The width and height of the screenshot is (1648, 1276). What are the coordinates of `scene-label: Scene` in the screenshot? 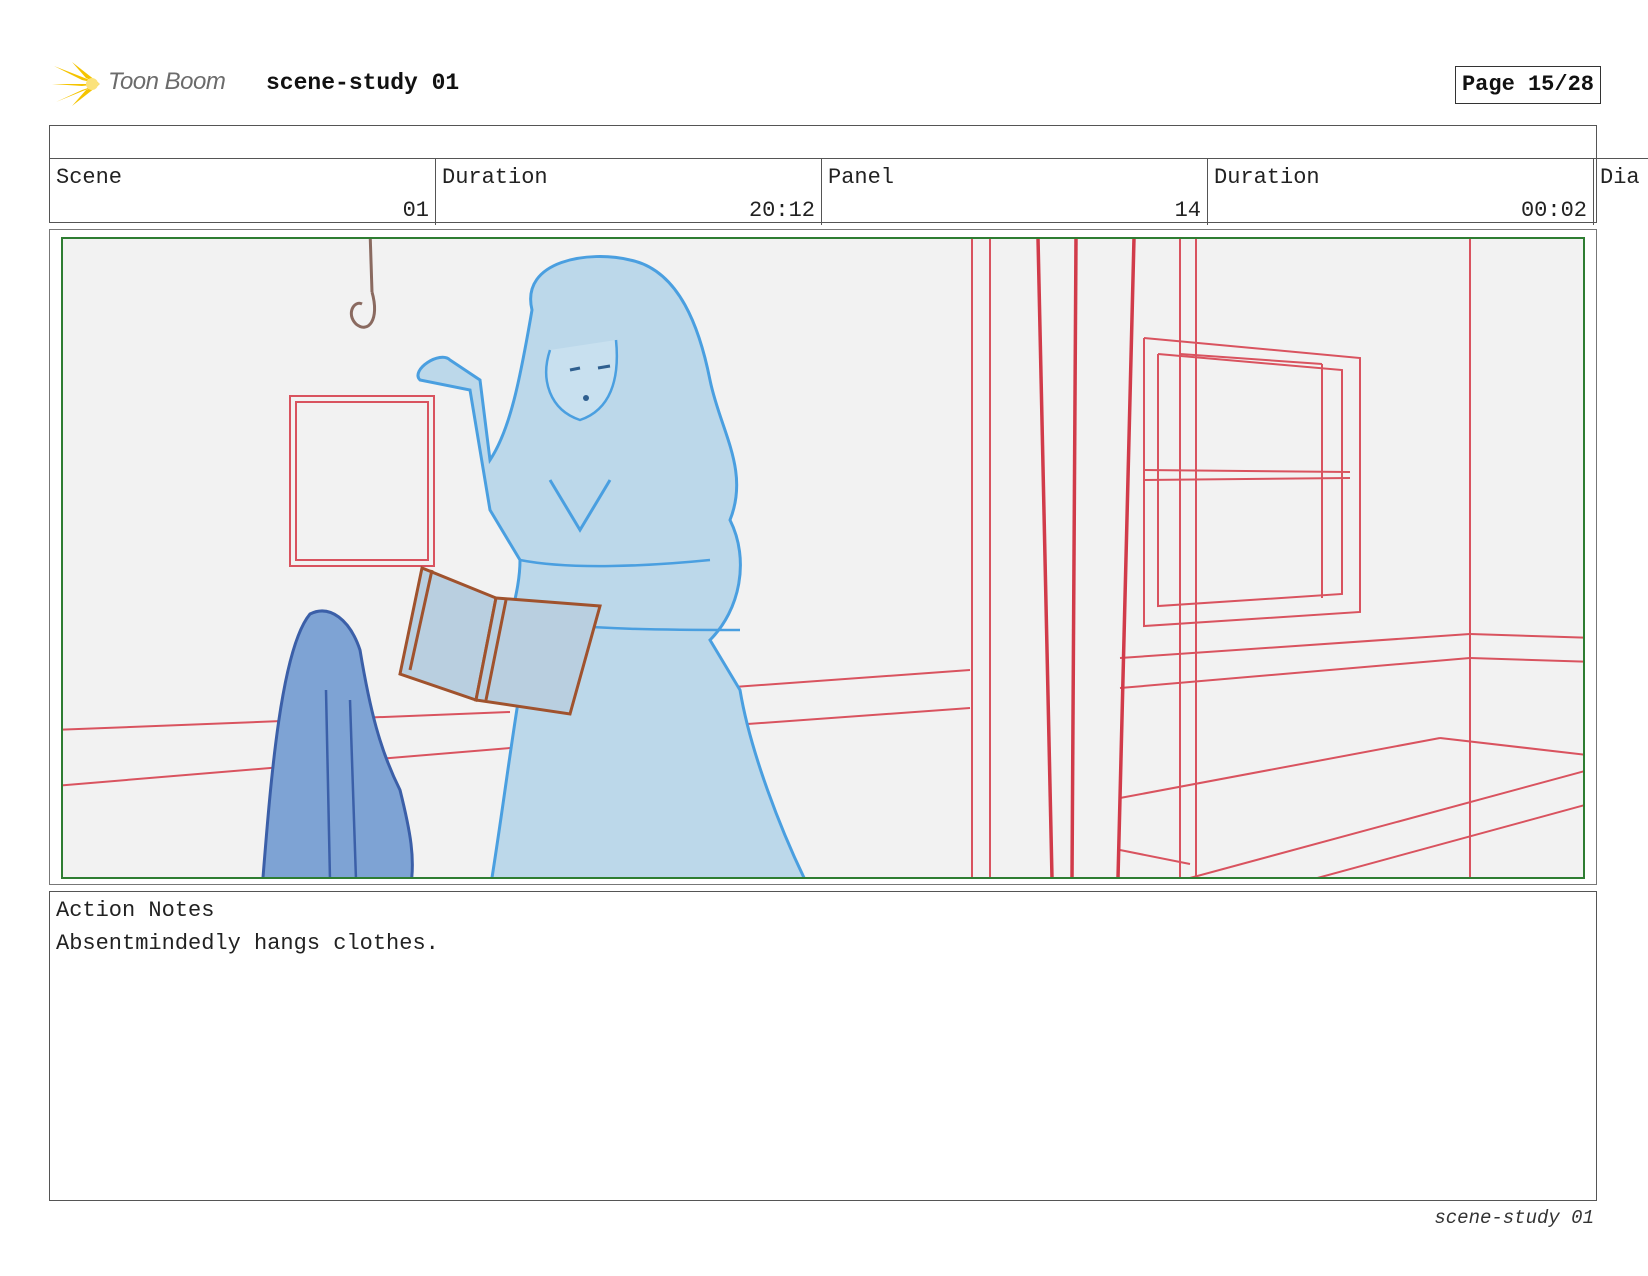 It's located at (89, 177).